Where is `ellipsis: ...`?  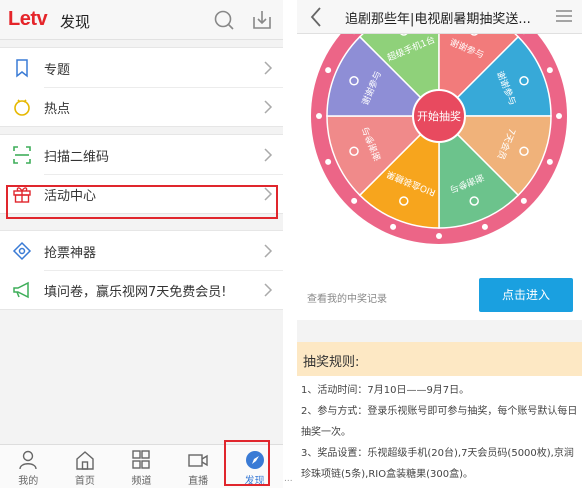
ellipsis: ... is located at coordinates (288, 479).